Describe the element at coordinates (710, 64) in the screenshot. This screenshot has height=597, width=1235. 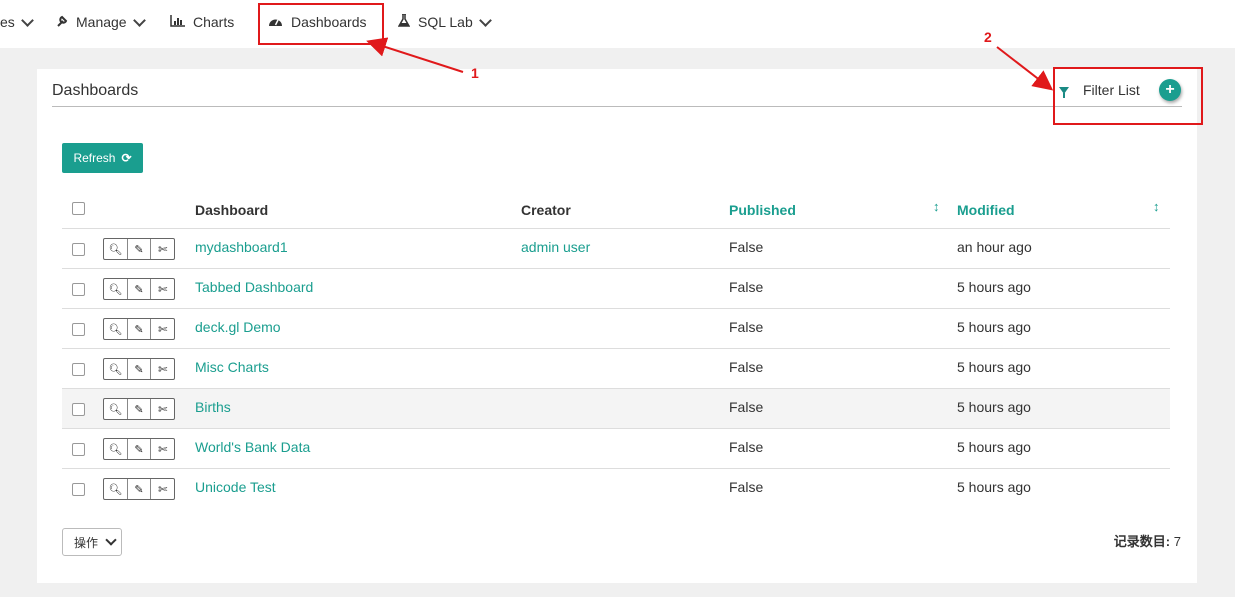
I see `annotation-arrows` at that location.